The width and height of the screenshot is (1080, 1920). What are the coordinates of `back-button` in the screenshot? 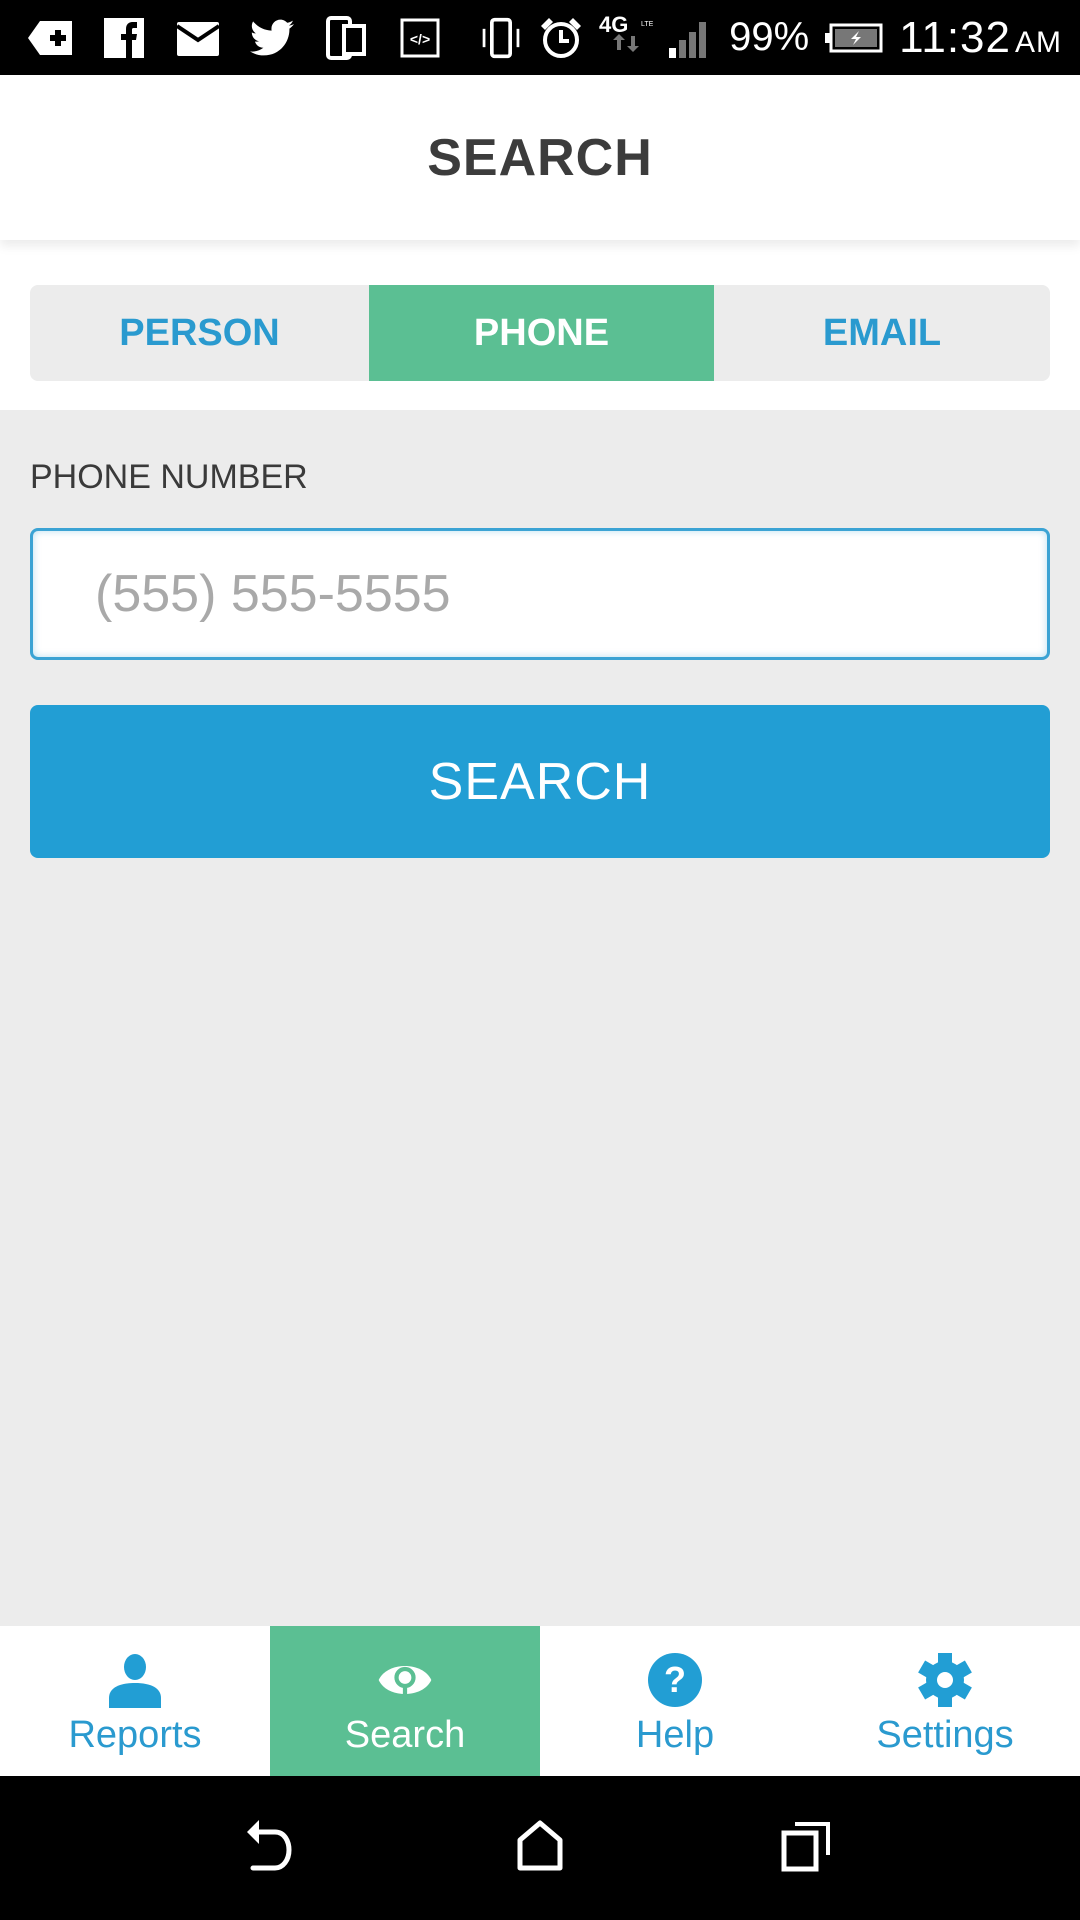 It's located at (273, 1848).